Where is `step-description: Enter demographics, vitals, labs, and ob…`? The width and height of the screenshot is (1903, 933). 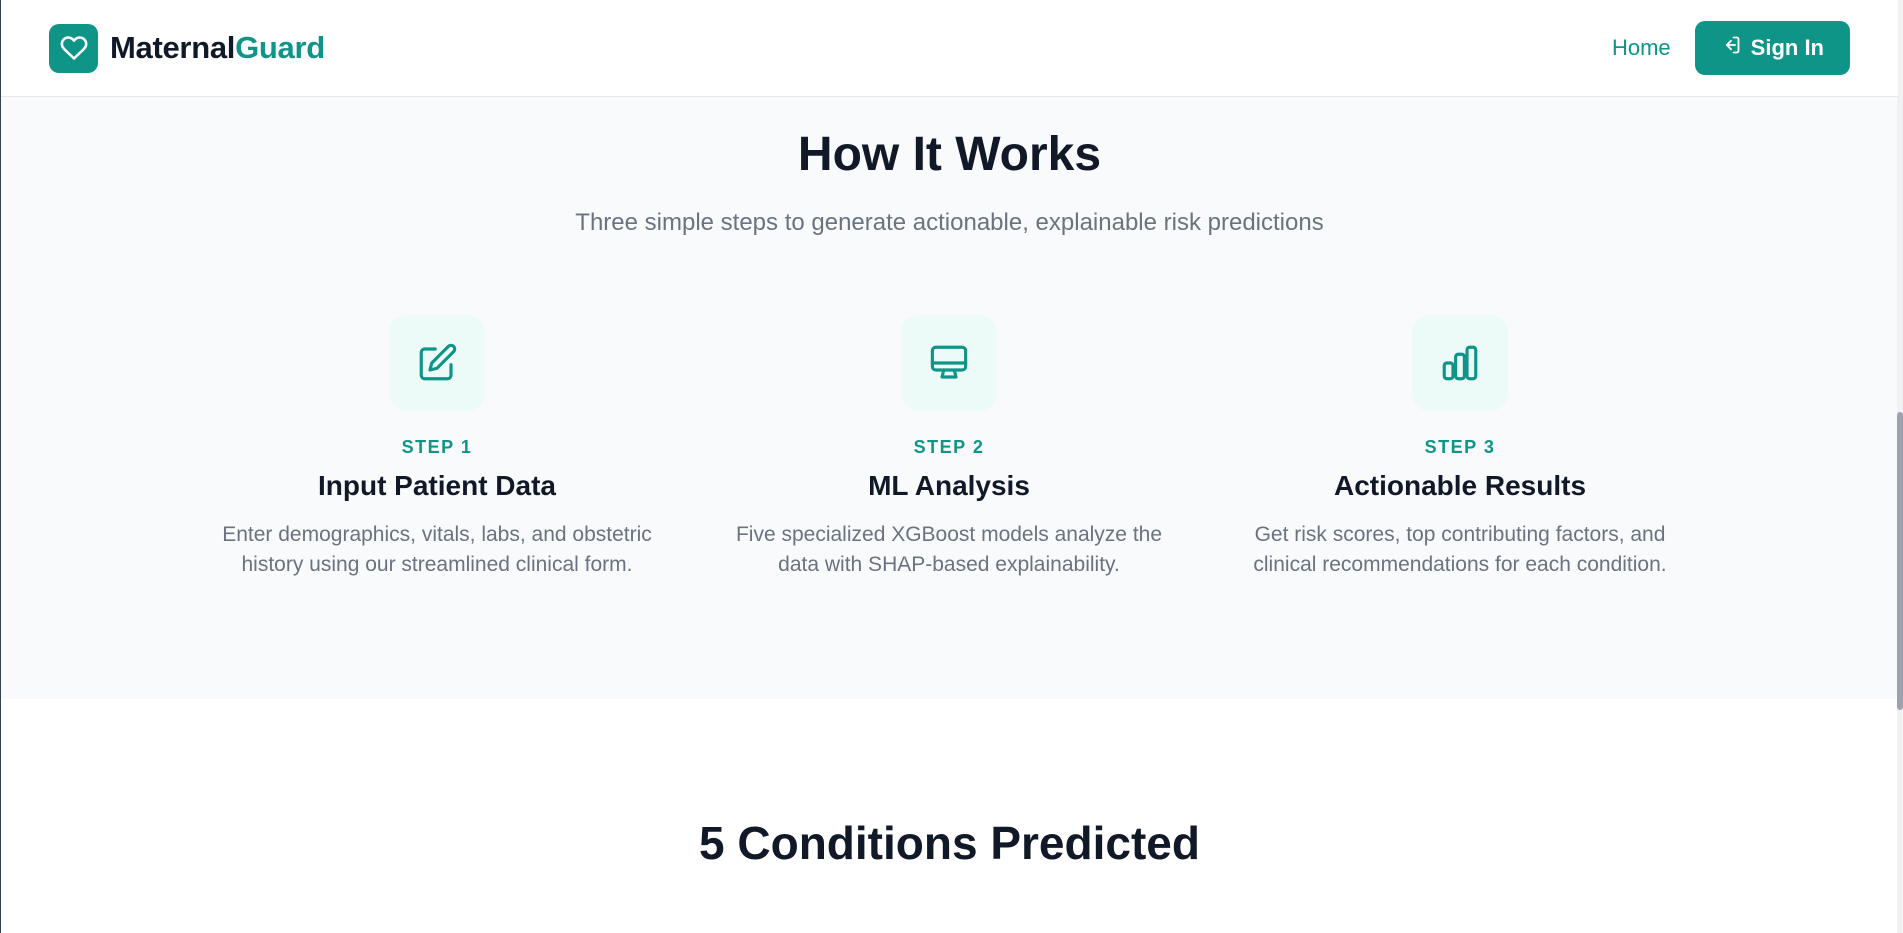 step-description: Enter demographics, vitals, labs, and ob… is located at coordinates (437, 549).